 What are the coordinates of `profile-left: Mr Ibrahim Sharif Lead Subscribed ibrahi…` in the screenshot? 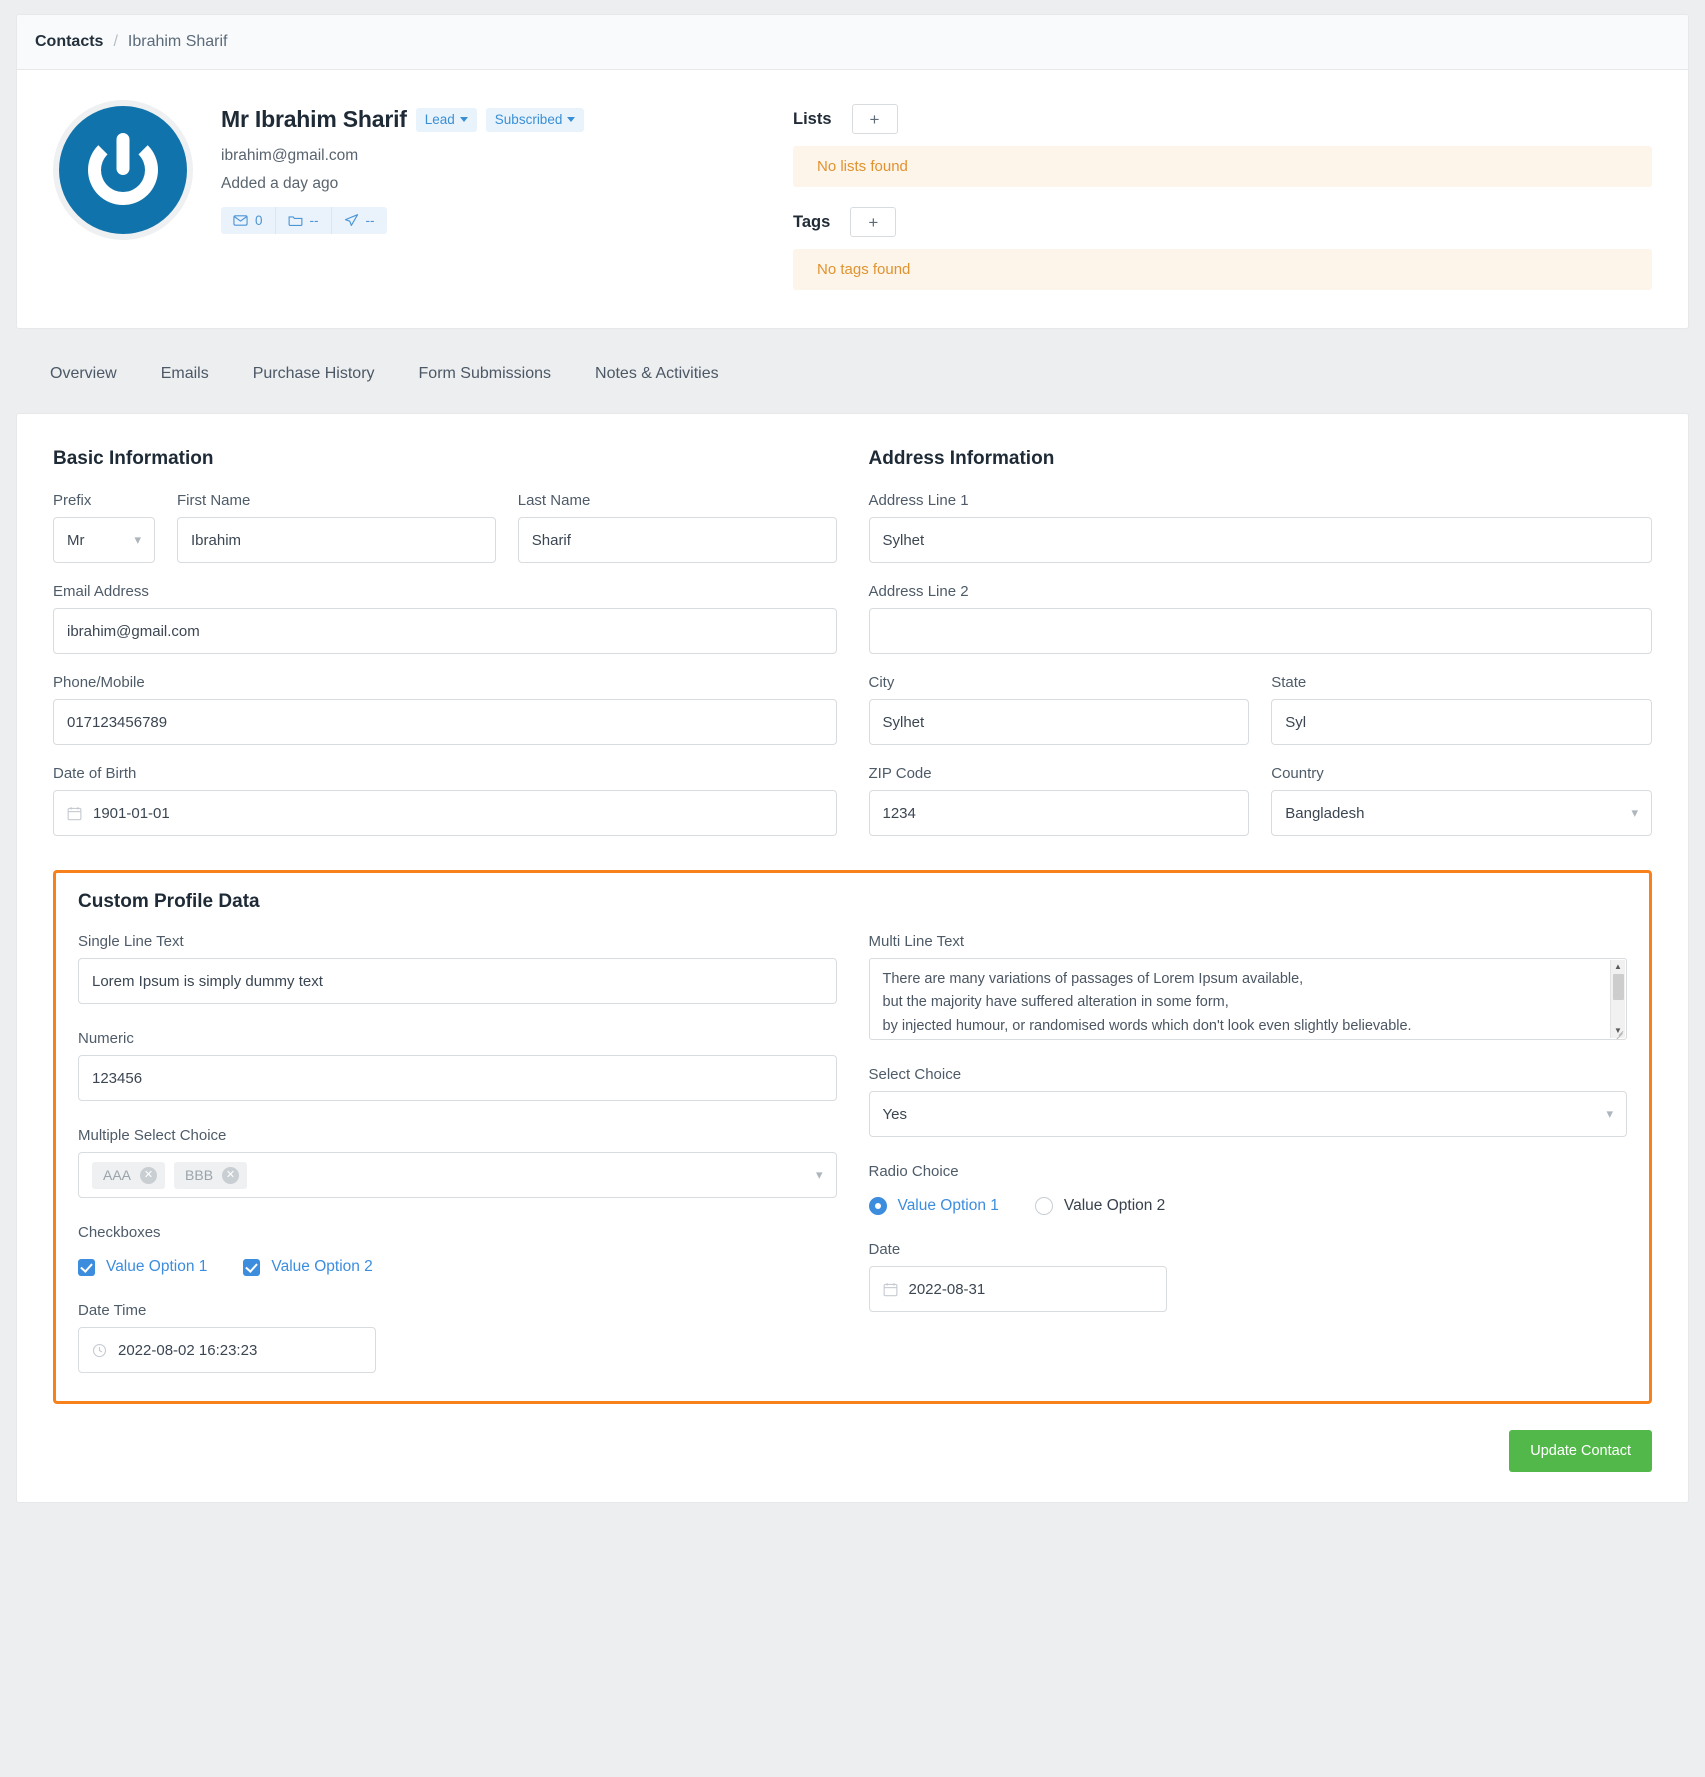 It's located at (423, 195).